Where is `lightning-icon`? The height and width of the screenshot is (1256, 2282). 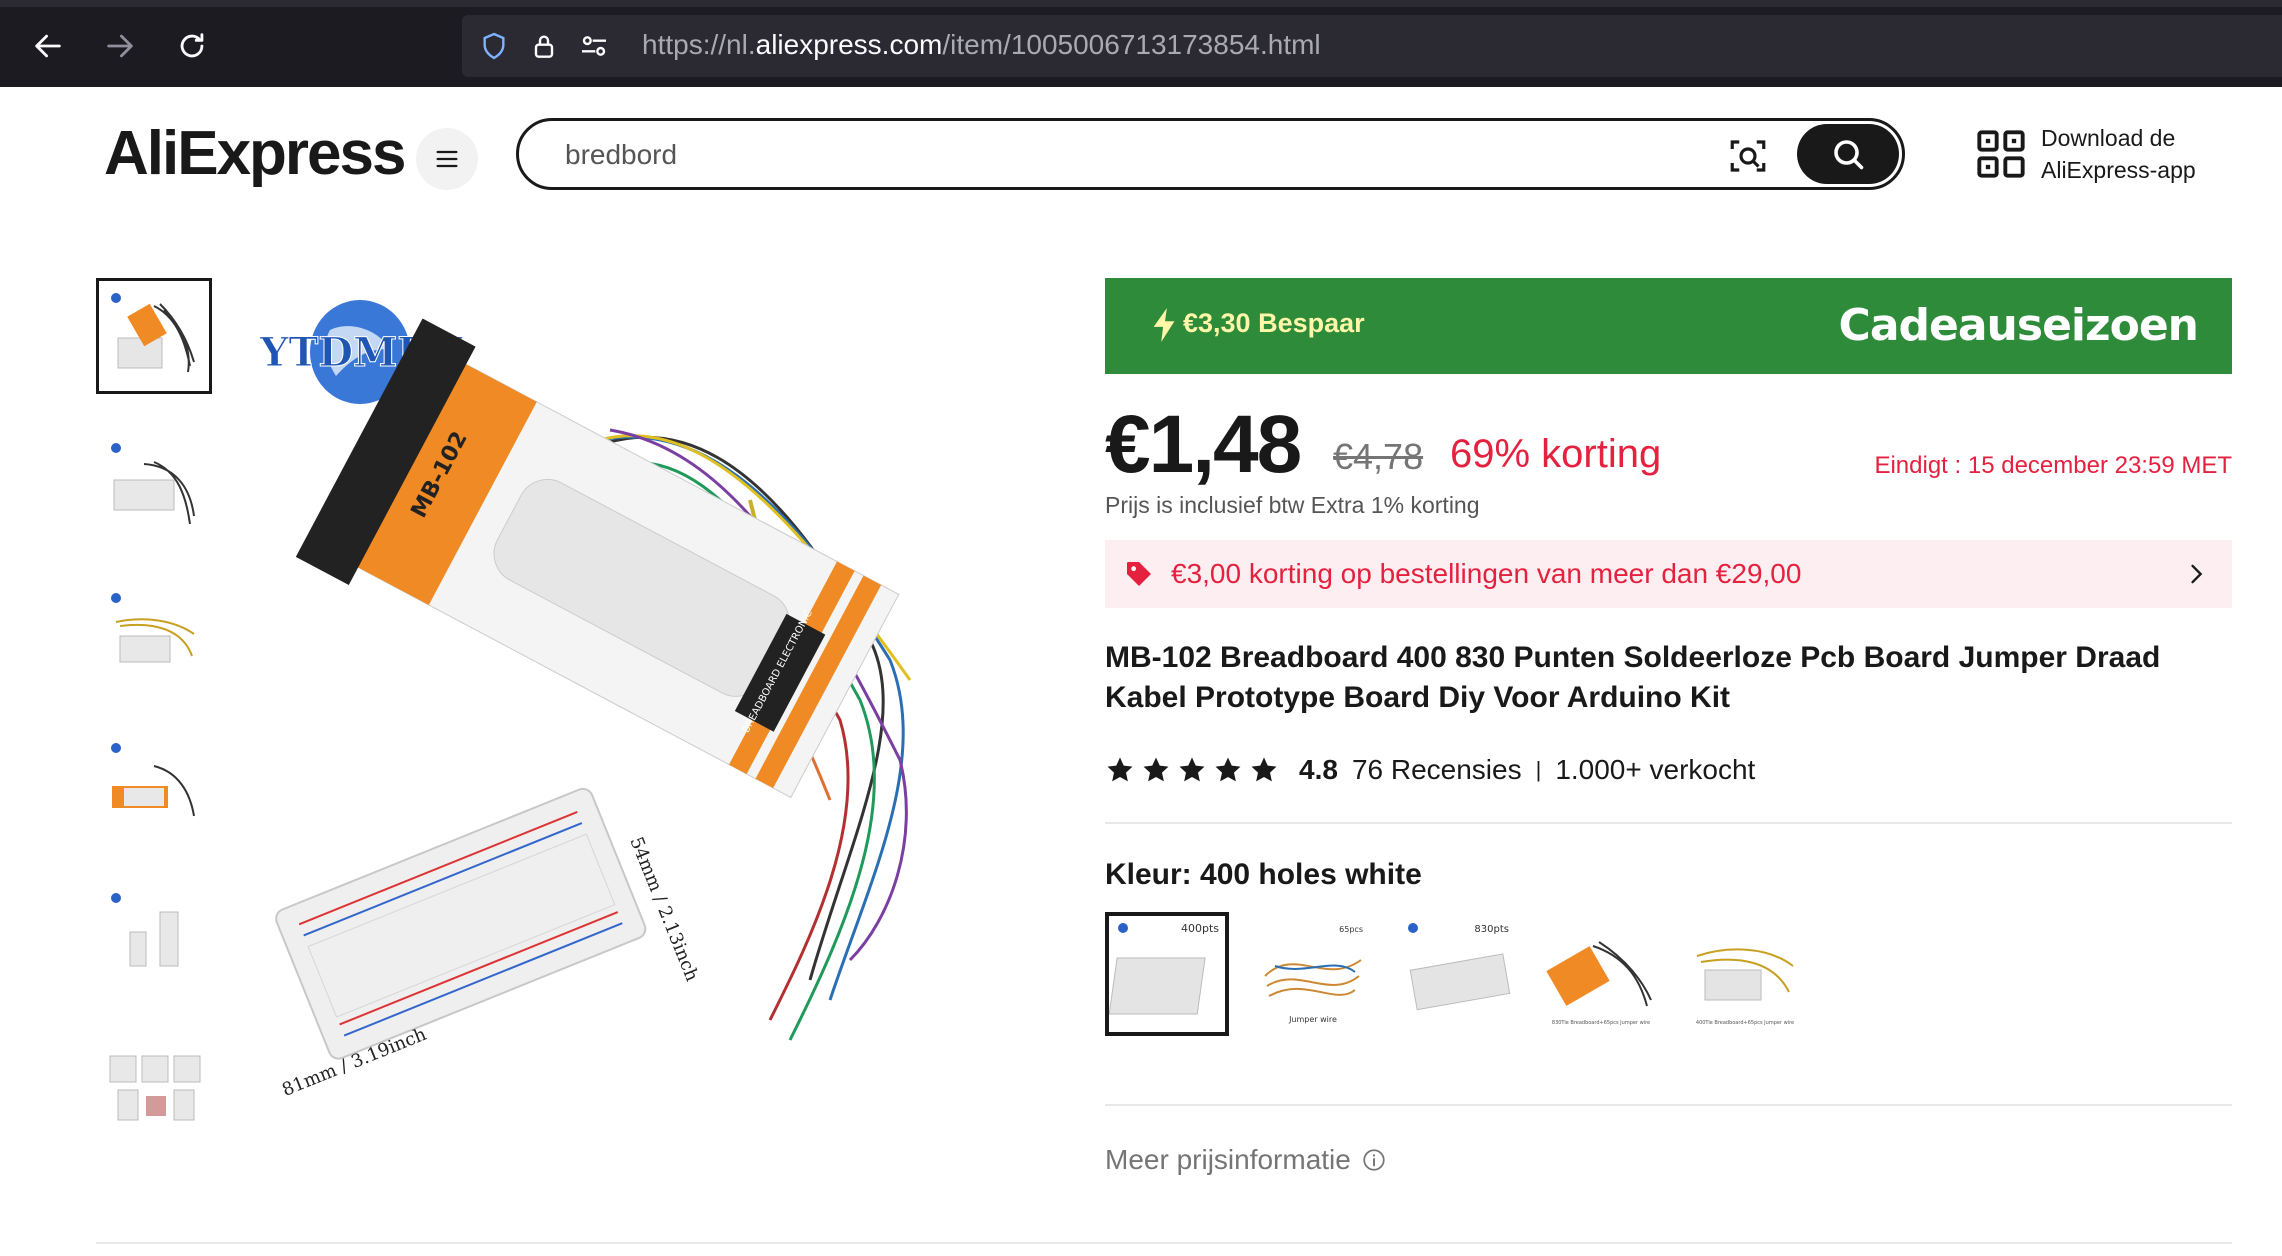
lightning-icon is located at coordinates (1164, 325).